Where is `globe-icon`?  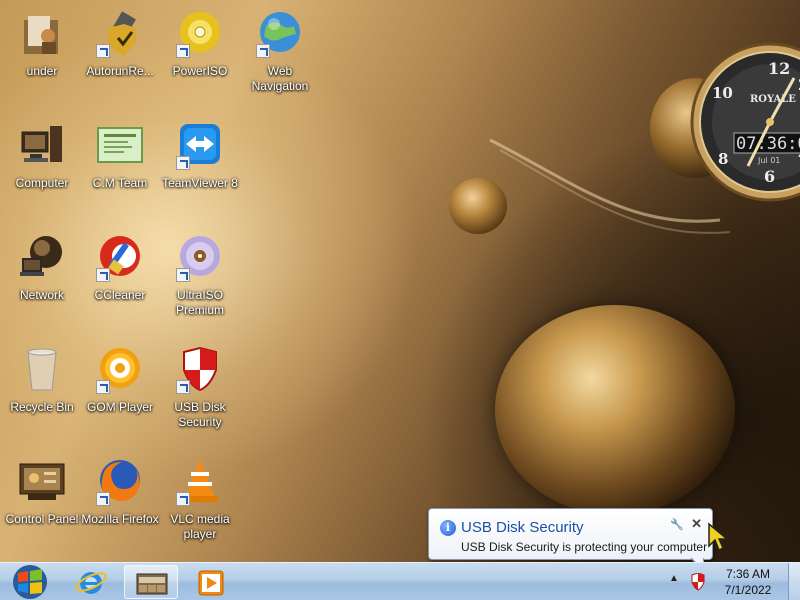 globe-icon is located at coordinates (280, 34).